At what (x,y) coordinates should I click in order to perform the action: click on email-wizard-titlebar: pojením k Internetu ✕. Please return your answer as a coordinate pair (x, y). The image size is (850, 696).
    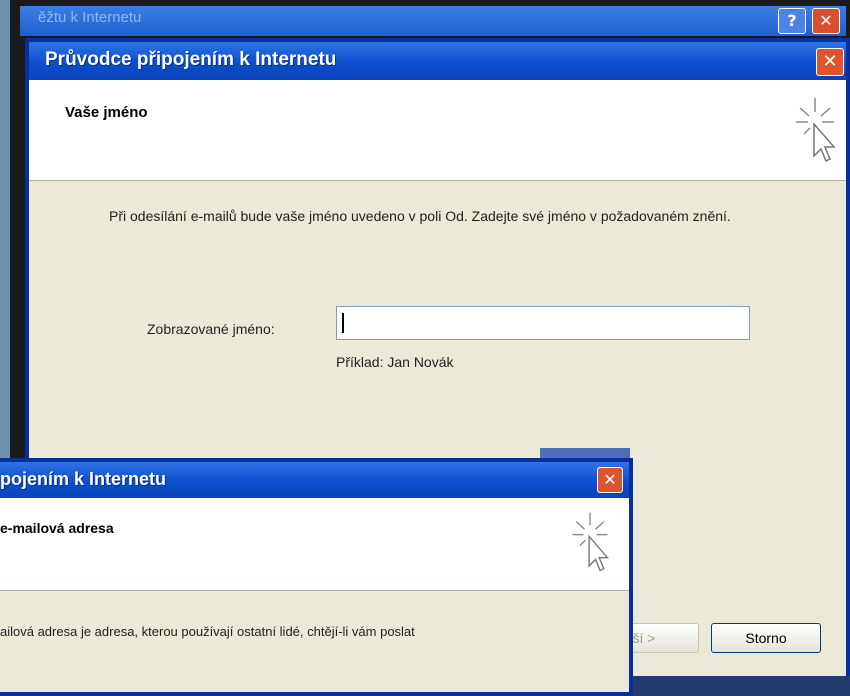
    Looking at the image, I should click on (314, 480).